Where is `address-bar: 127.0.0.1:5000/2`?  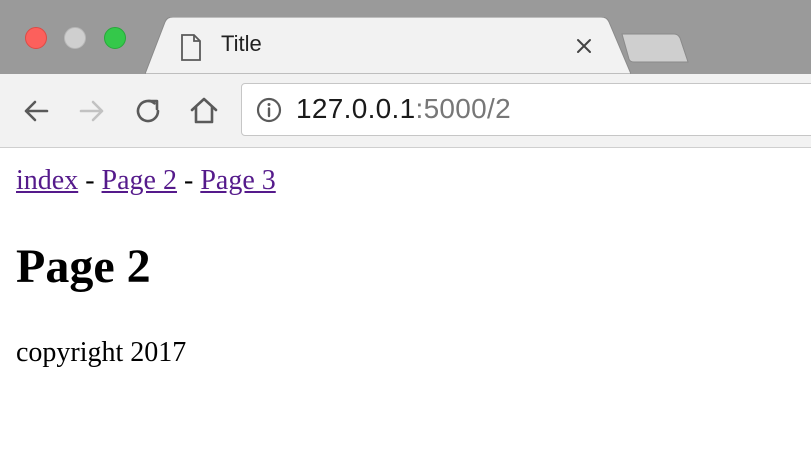
address-bar: 127.0.0.1:5000/2 is located at coordinates (526, 109).